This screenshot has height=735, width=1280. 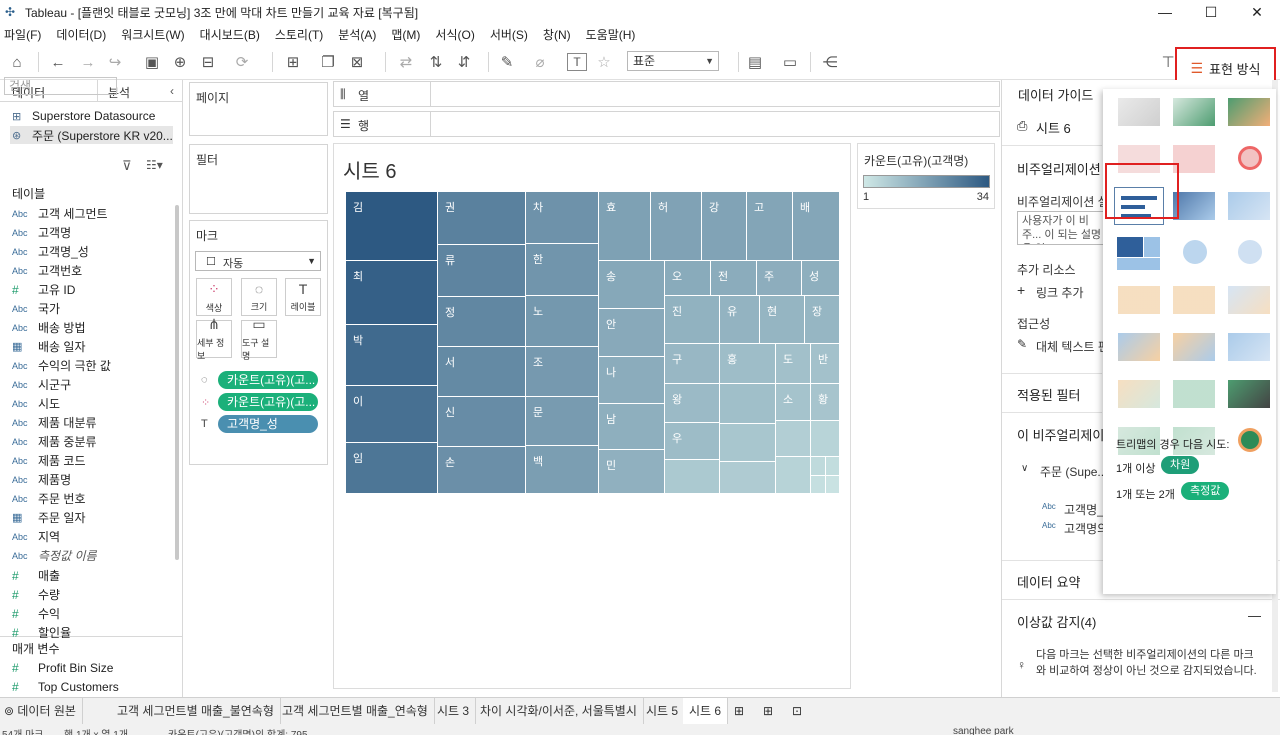 I want to click on field-item: Abc 제품 코드, so click(x=49, y=460).